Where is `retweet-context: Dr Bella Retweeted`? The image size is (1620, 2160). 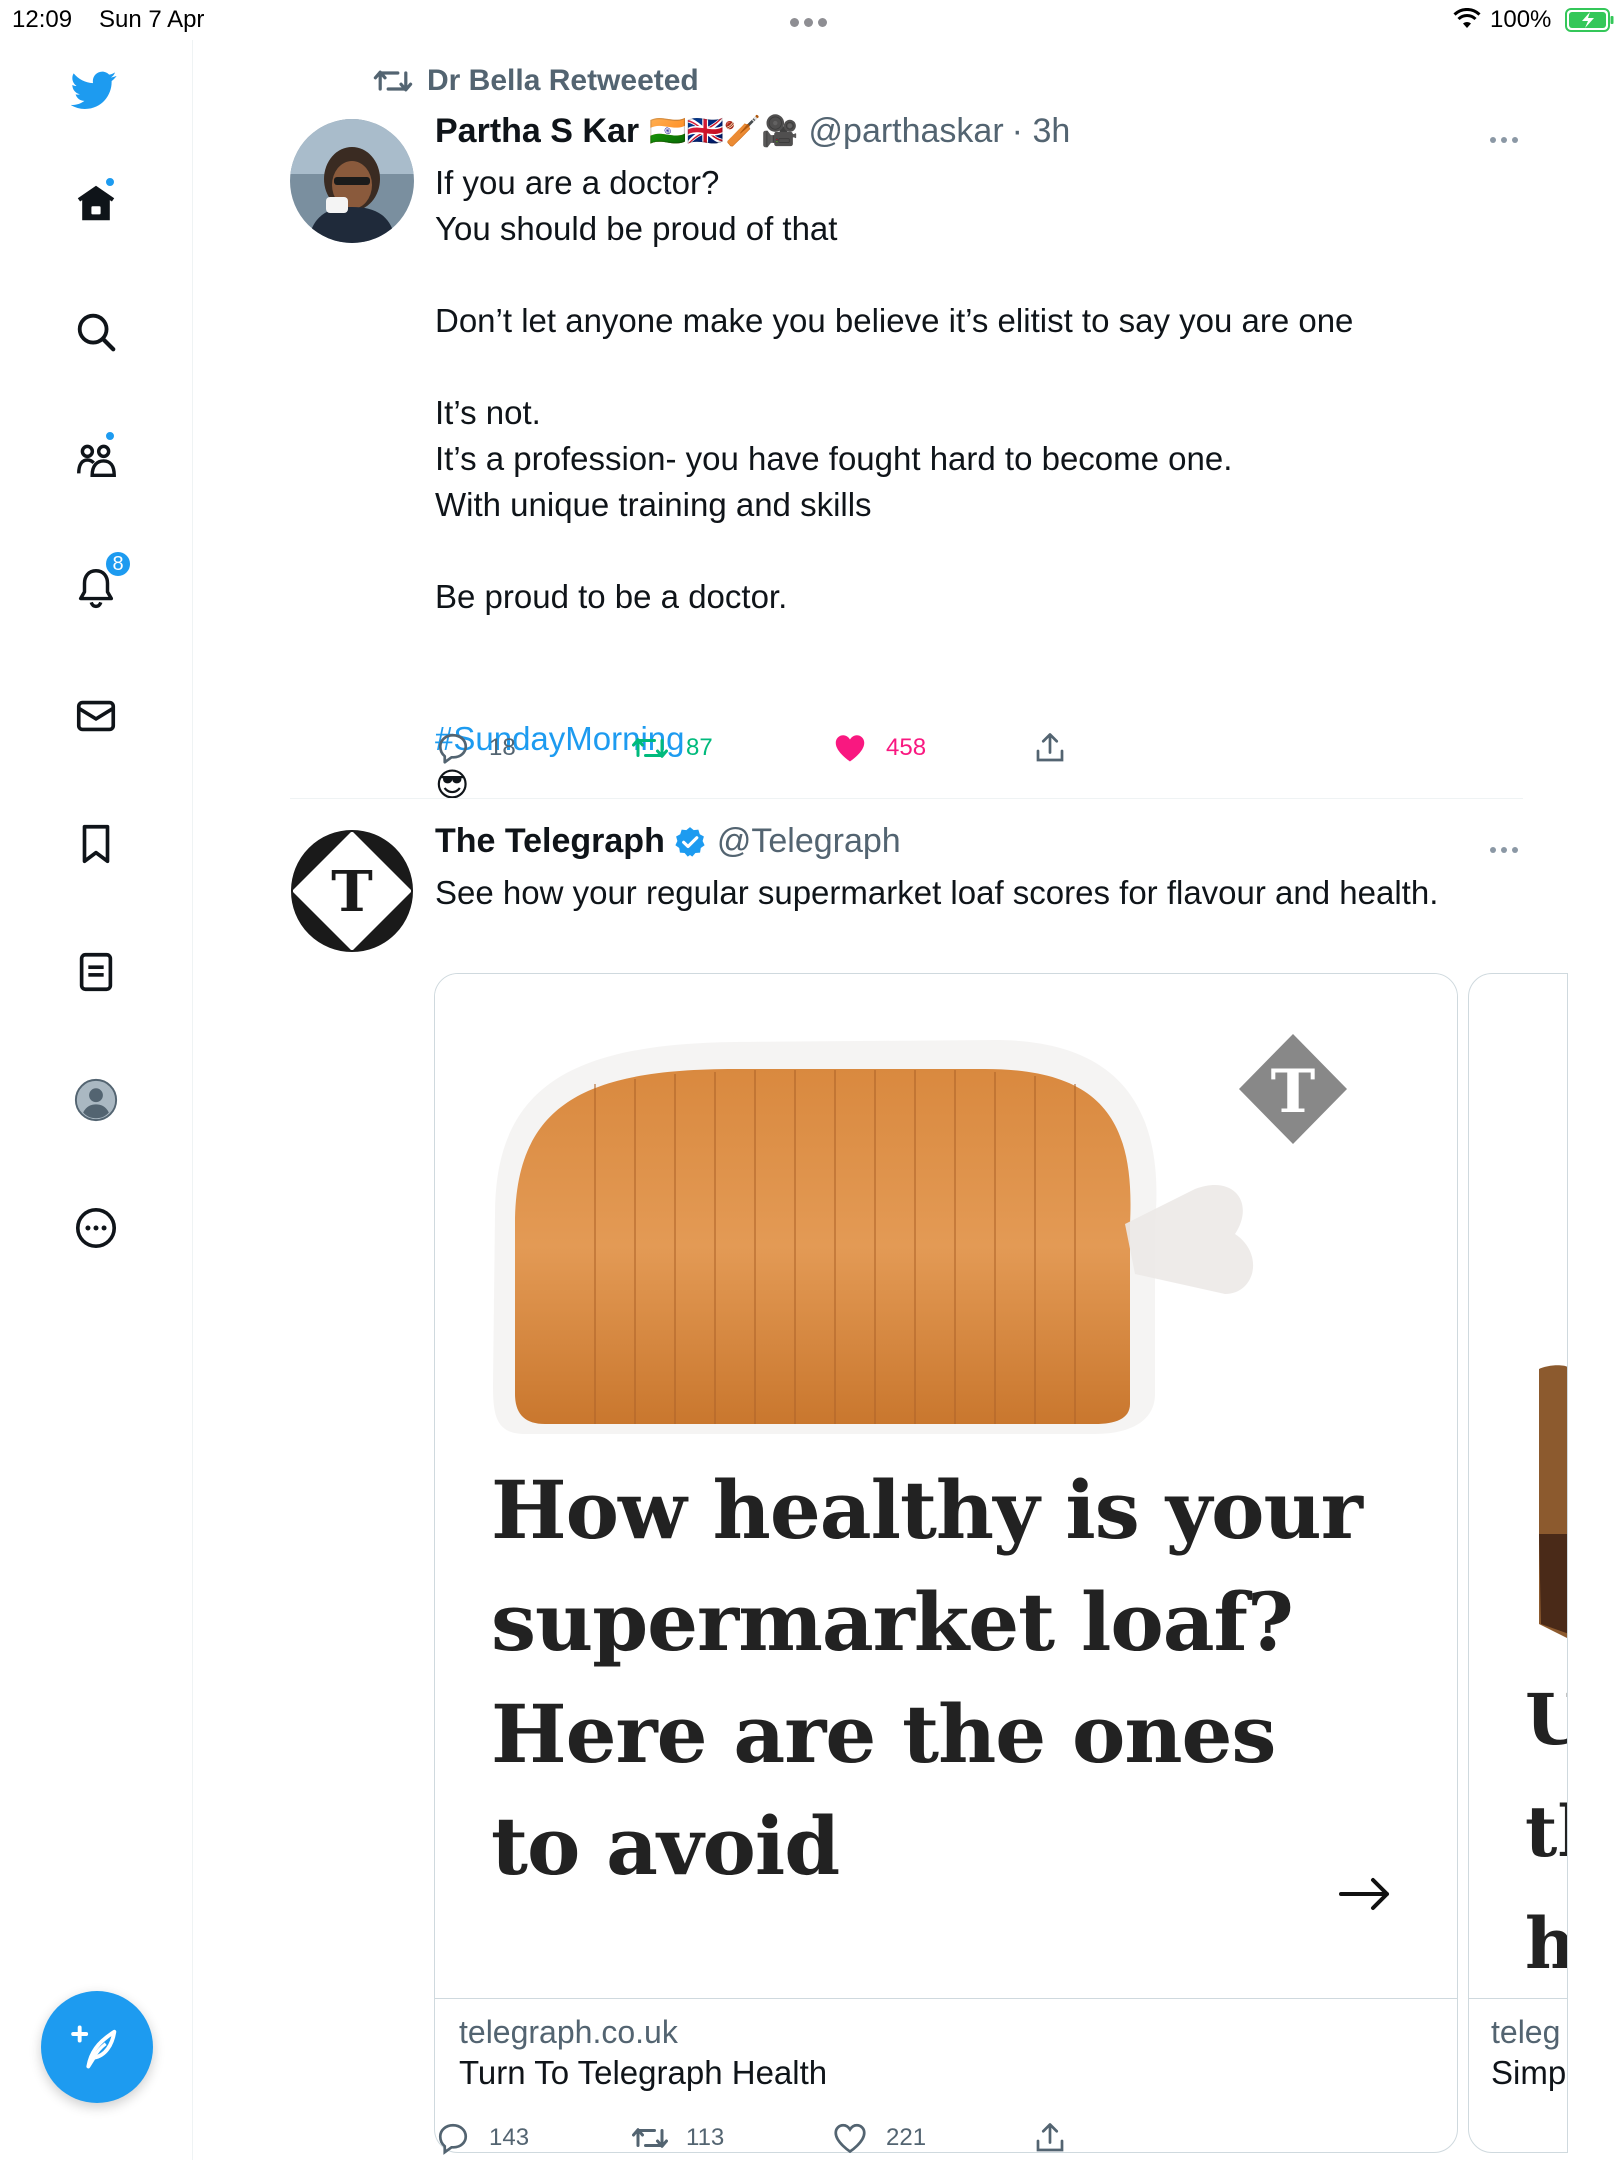
retweet-context: Dr Bella Retweeted is located at coordinates (536, 81).